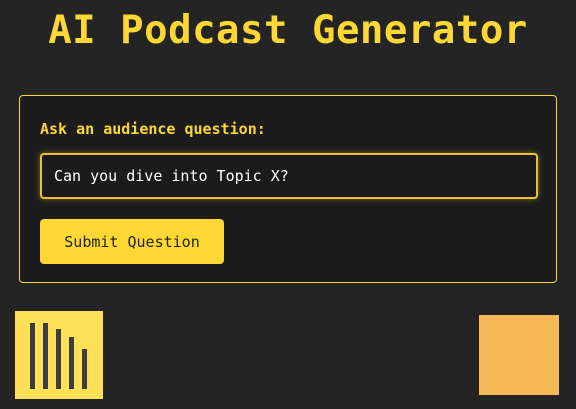 The height and width of the screenshot is (409, 576). I want to click on audio-waveform-icon, so click(59, 355).